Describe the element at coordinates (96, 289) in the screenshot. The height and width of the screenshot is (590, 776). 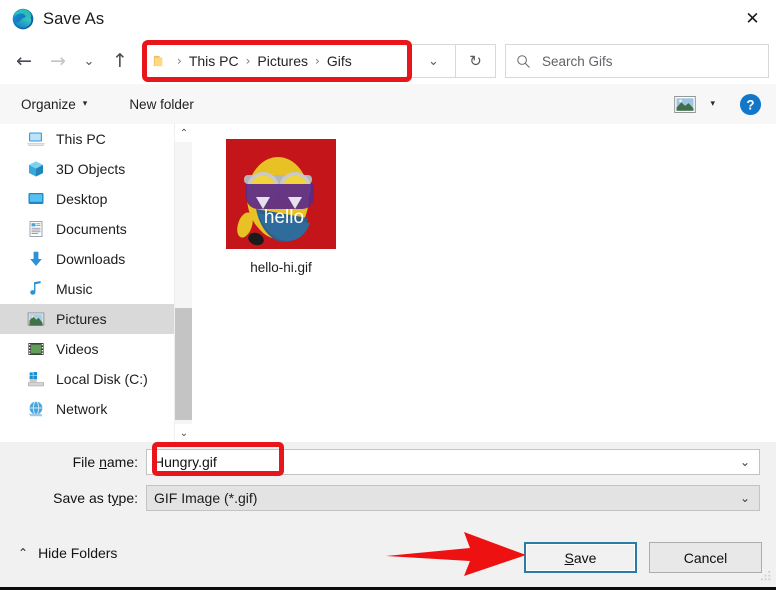
I see `sidebar-item-music: Music` at that location.